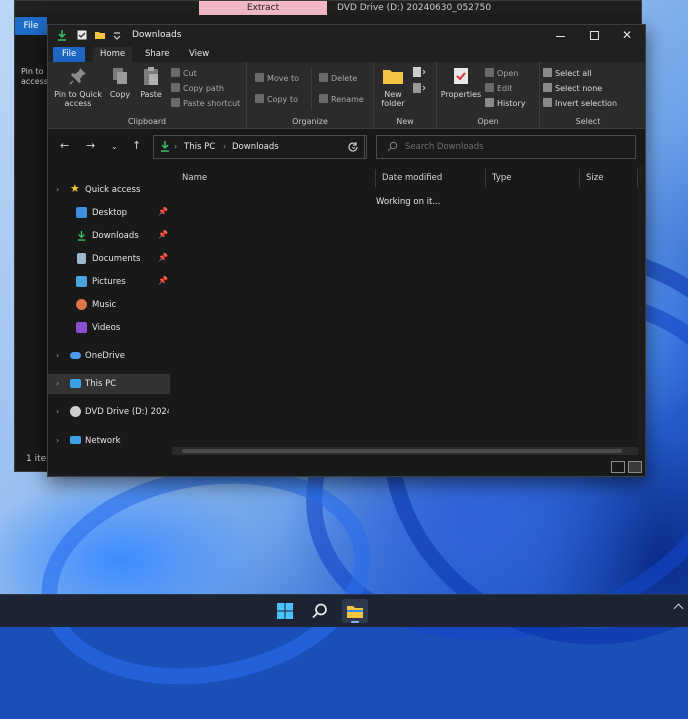  What do you see at coordinates (635, 467) in the screenshot?
I see `large-icons-view-icon` at bounding box center [635, 467].